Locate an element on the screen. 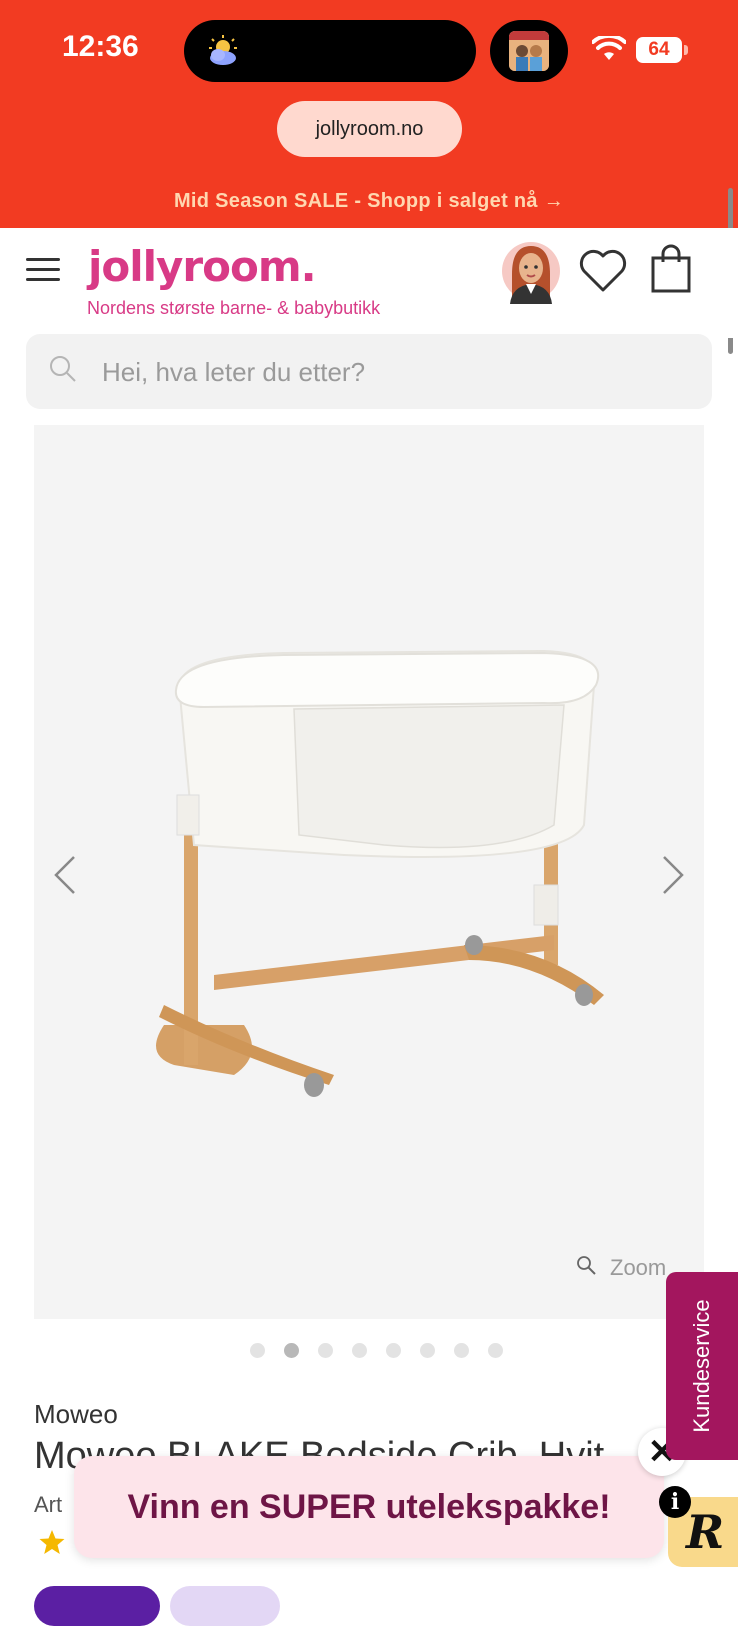  zoom-icon is located at coordinates (586, 1265).